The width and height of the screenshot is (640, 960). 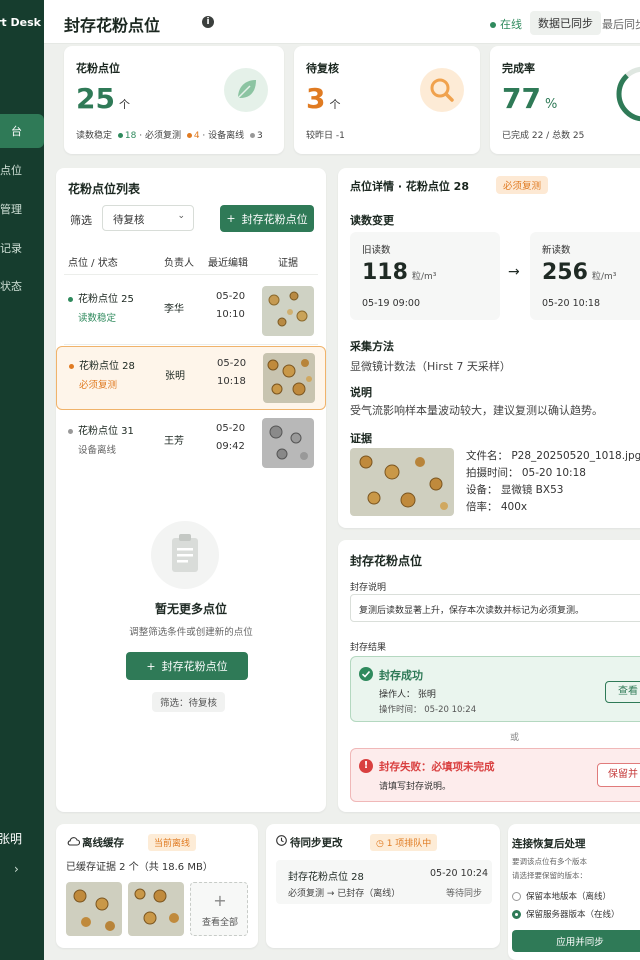 What do you see at coordinates (459, 873) in the screenshot?
I see `pending-item-time: 05-20 10:24` at bounding box center [459, 873].